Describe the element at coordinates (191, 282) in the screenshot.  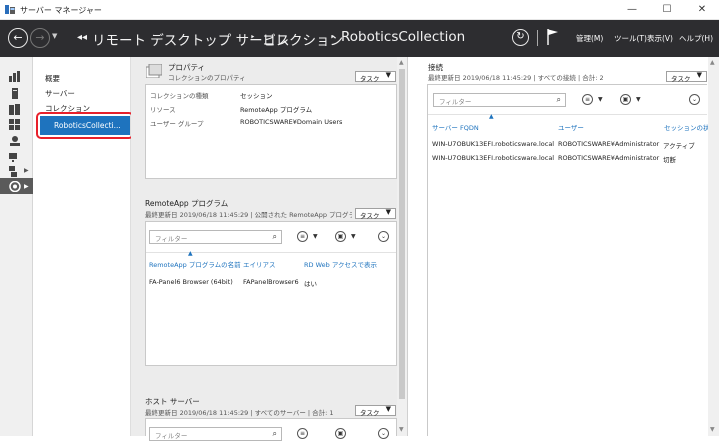
I see `cell: FA-Panel6 Browser (64bit)` at that location.